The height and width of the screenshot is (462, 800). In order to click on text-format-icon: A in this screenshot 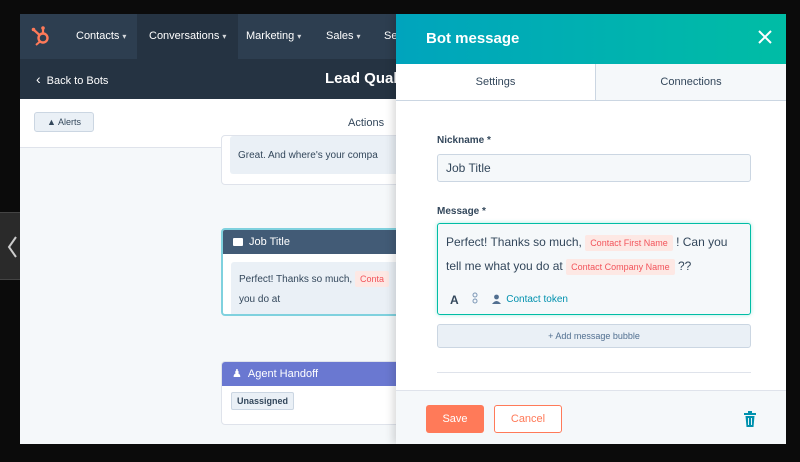, I will do `click(454, 300)`.